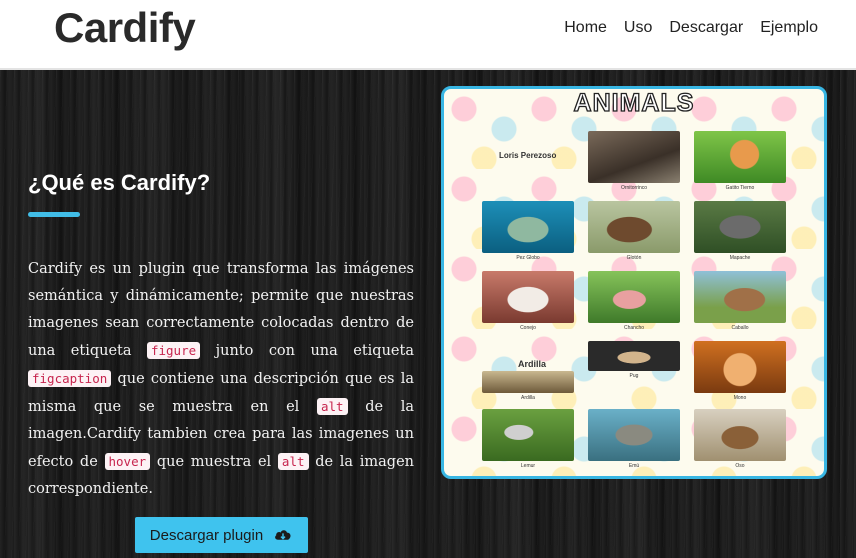 Image resolution: width=856 pixels, height=558 pixels. I want to click on title-underline, so click(54, 214).